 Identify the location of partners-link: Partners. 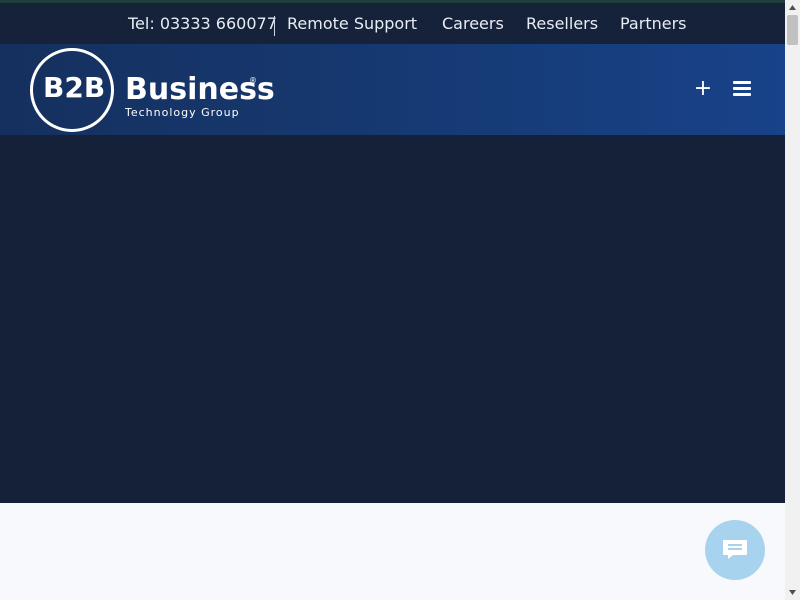
(653, 24).